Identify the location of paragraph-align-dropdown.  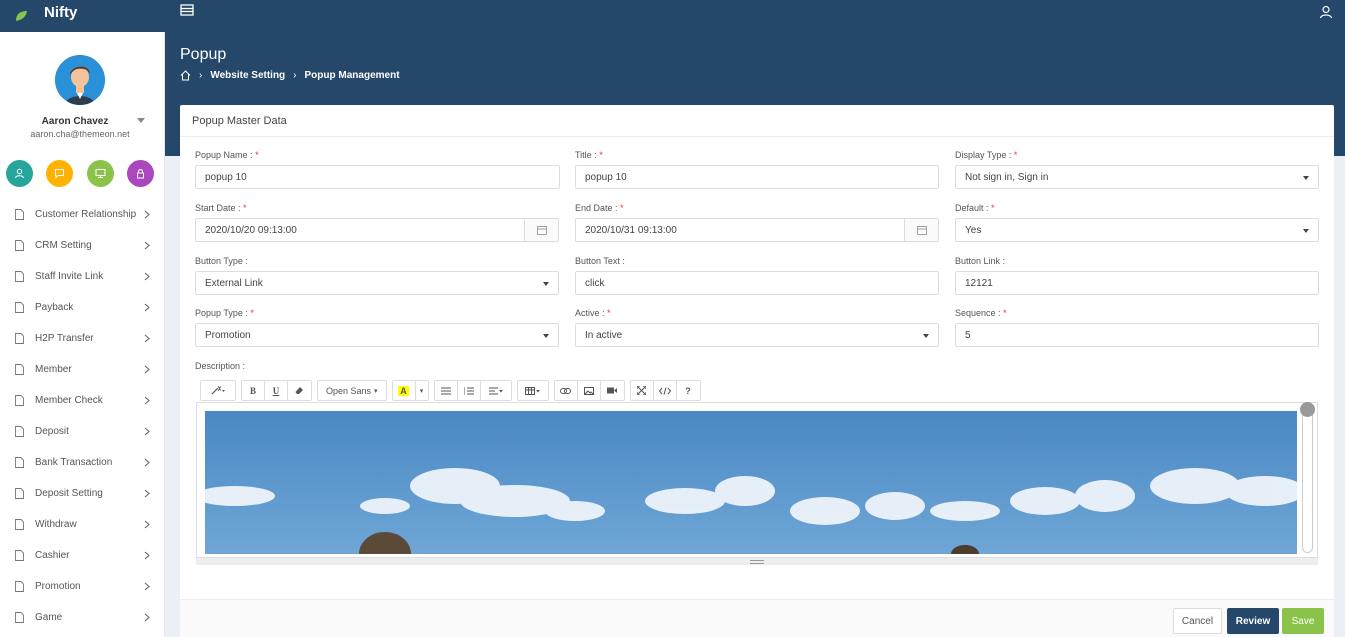
(496, 390).